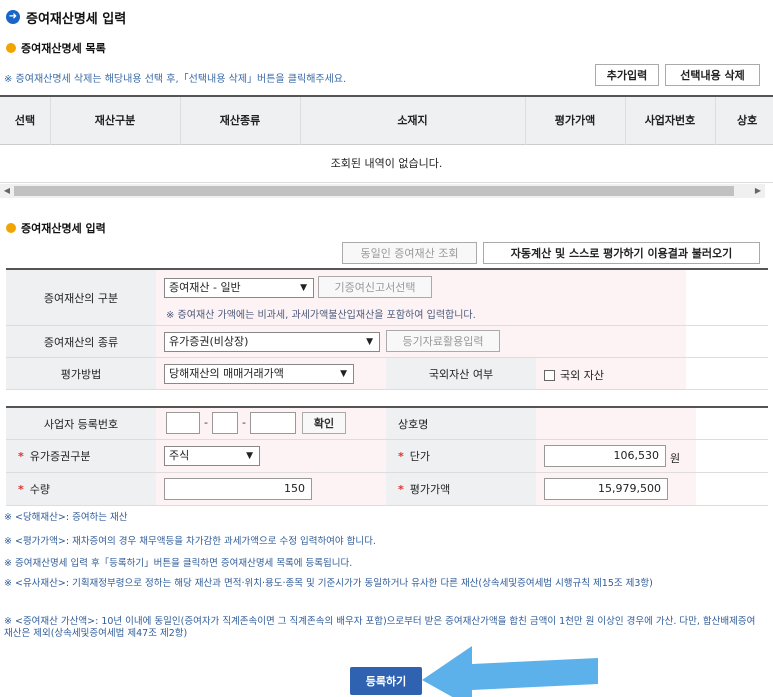 The width and height of the screenshot is (773, 697). Describe the element at coordinates (461, 423) in the screenshot. I see `company-name-label: 상호명` at that location.